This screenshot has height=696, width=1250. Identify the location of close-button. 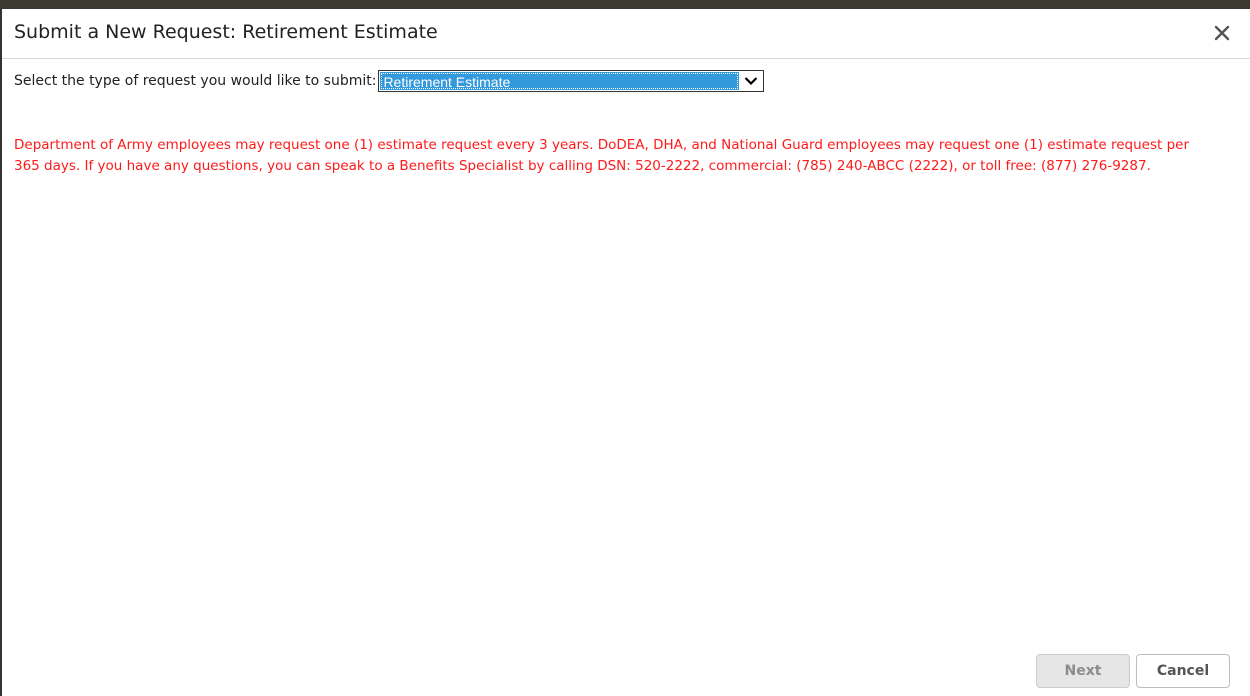
(1222, 33).